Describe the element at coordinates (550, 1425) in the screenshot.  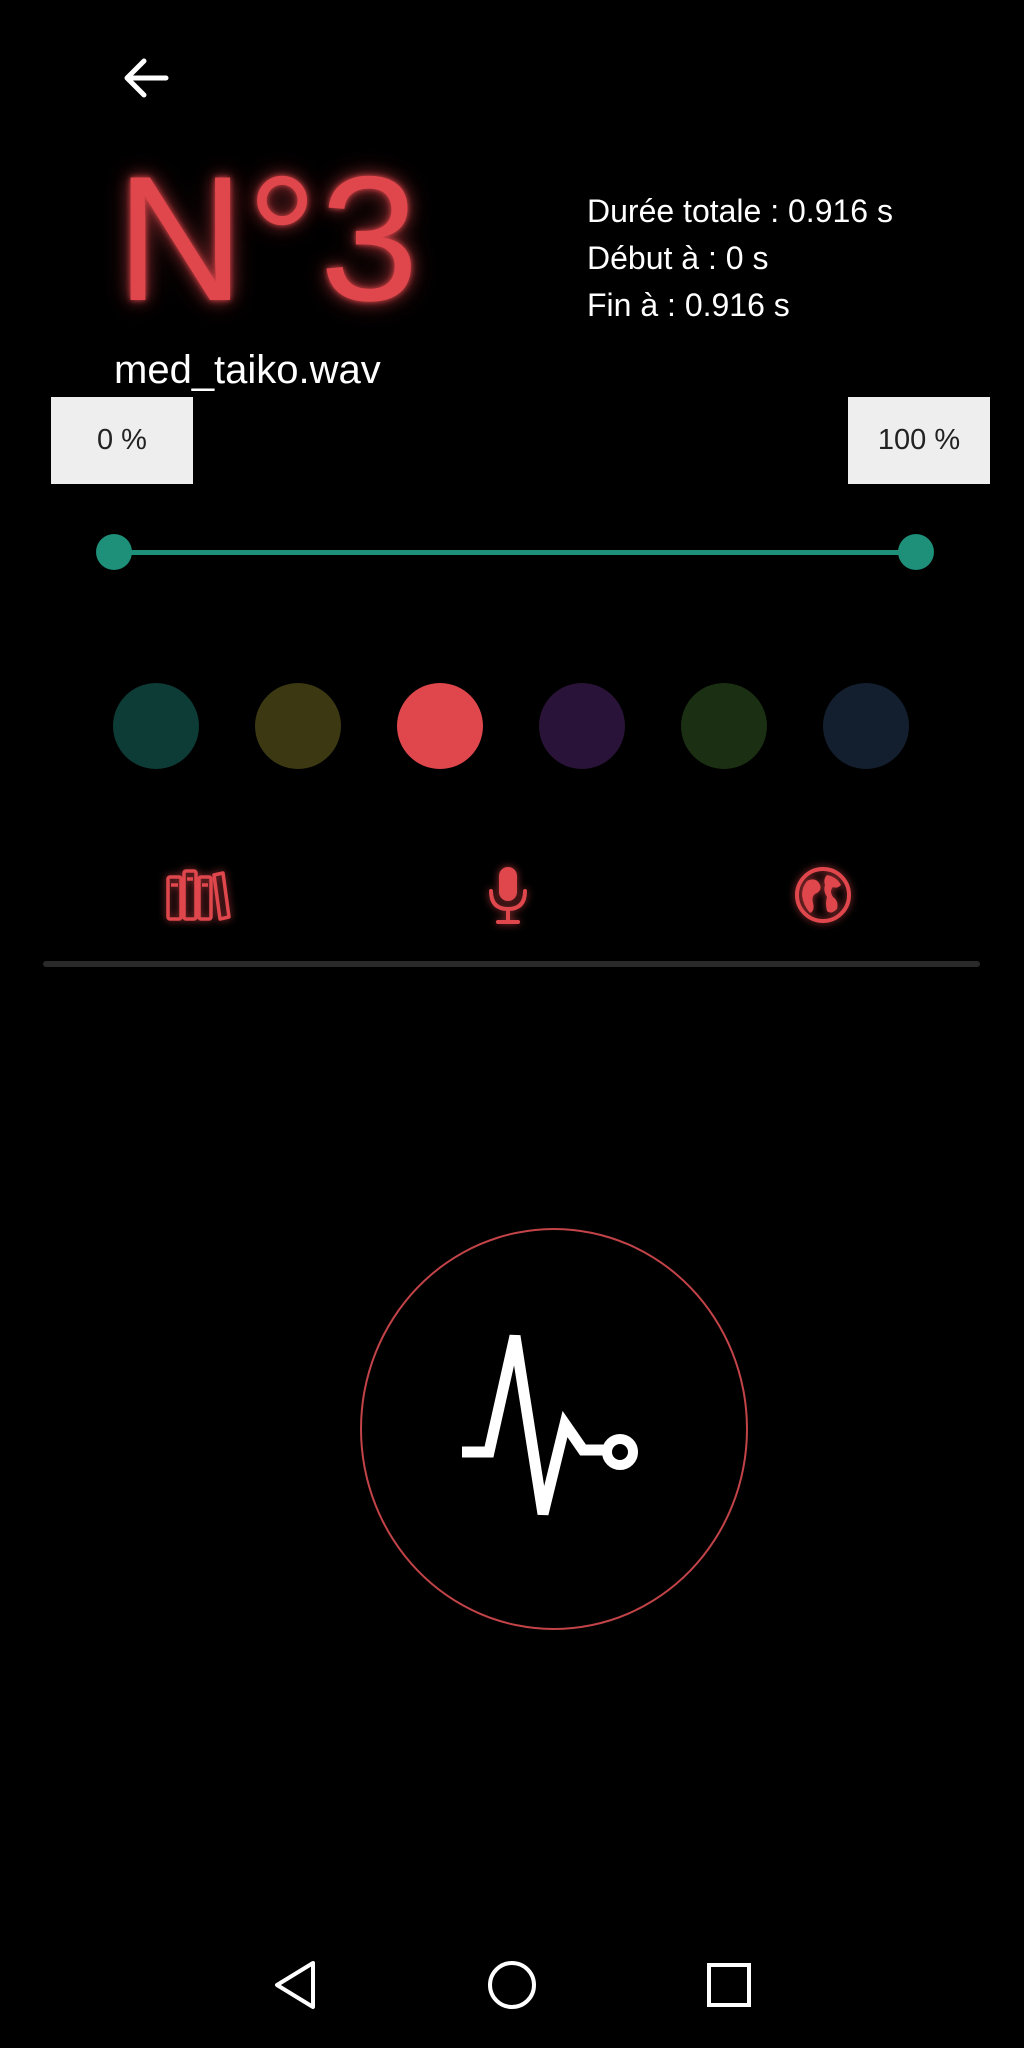
I see `waveform-pulse-icon` at that location.